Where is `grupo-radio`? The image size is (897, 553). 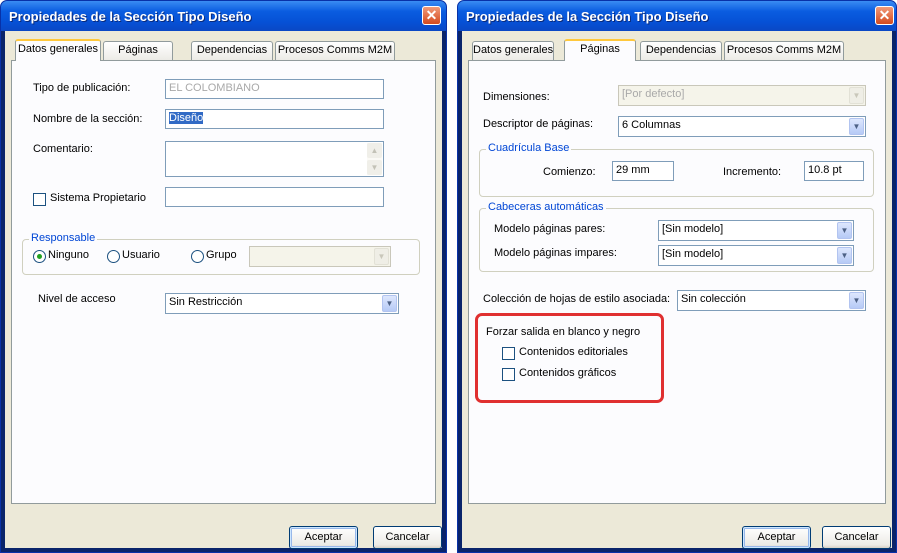
grupo-radio is located at coordinates (197, 256).